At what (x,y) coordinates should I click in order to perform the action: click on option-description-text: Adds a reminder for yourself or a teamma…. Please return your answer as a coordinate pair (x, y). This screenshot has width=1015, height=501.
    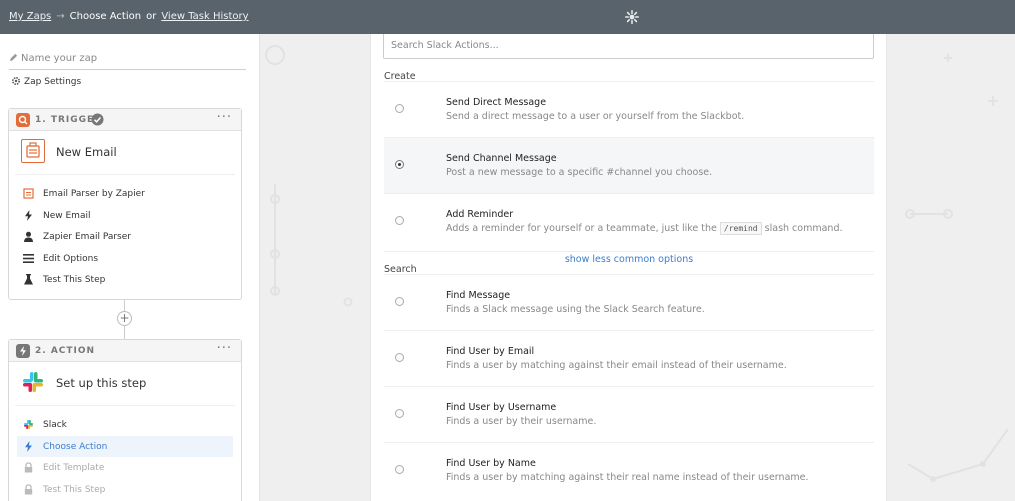
    Looking at the image, I should click on (581, 228).